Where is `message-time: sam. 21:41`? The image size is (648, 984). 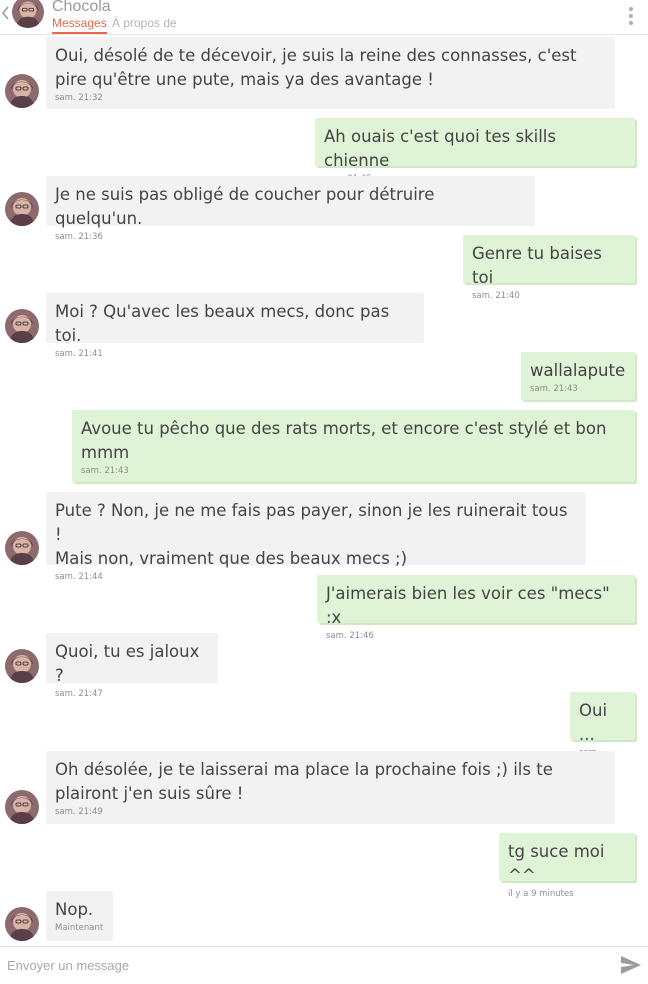
message-time: sam. 21:41 is located at coordinates (79, 354).